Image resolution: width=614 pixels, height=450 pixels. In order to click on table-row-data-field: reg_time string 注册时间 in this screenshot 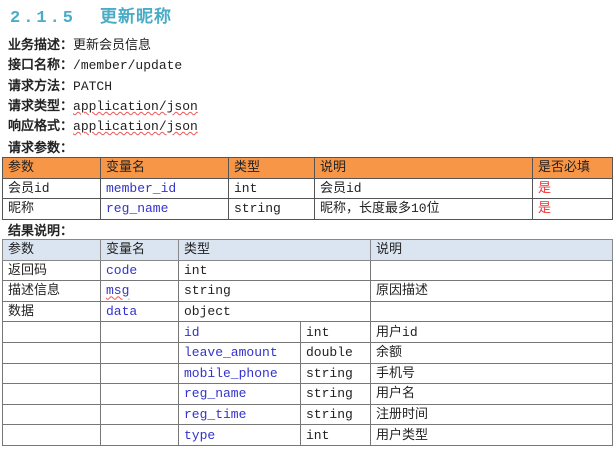, I will do `click(308, 414)`.